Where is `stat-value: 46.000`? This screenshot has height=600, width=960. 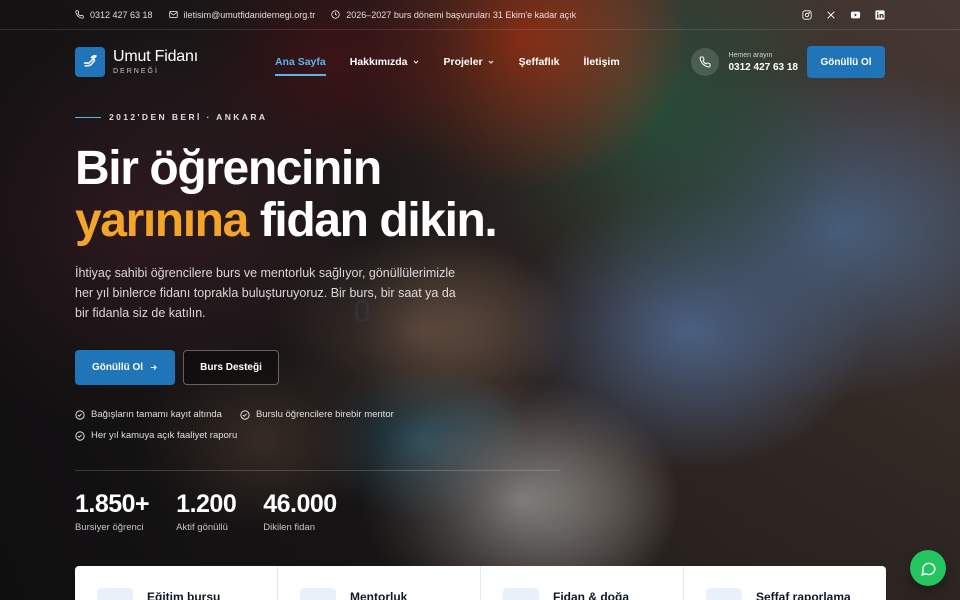
stat-value: 46.000 is located at coordinates (300, 504).